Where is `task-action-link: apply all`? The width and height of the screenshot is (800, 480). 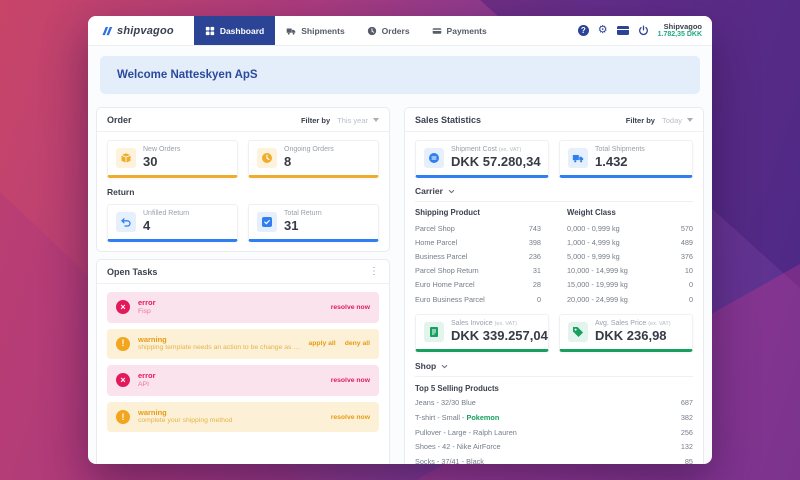 task-action-link: apply all is located at coordinates (321, 343).